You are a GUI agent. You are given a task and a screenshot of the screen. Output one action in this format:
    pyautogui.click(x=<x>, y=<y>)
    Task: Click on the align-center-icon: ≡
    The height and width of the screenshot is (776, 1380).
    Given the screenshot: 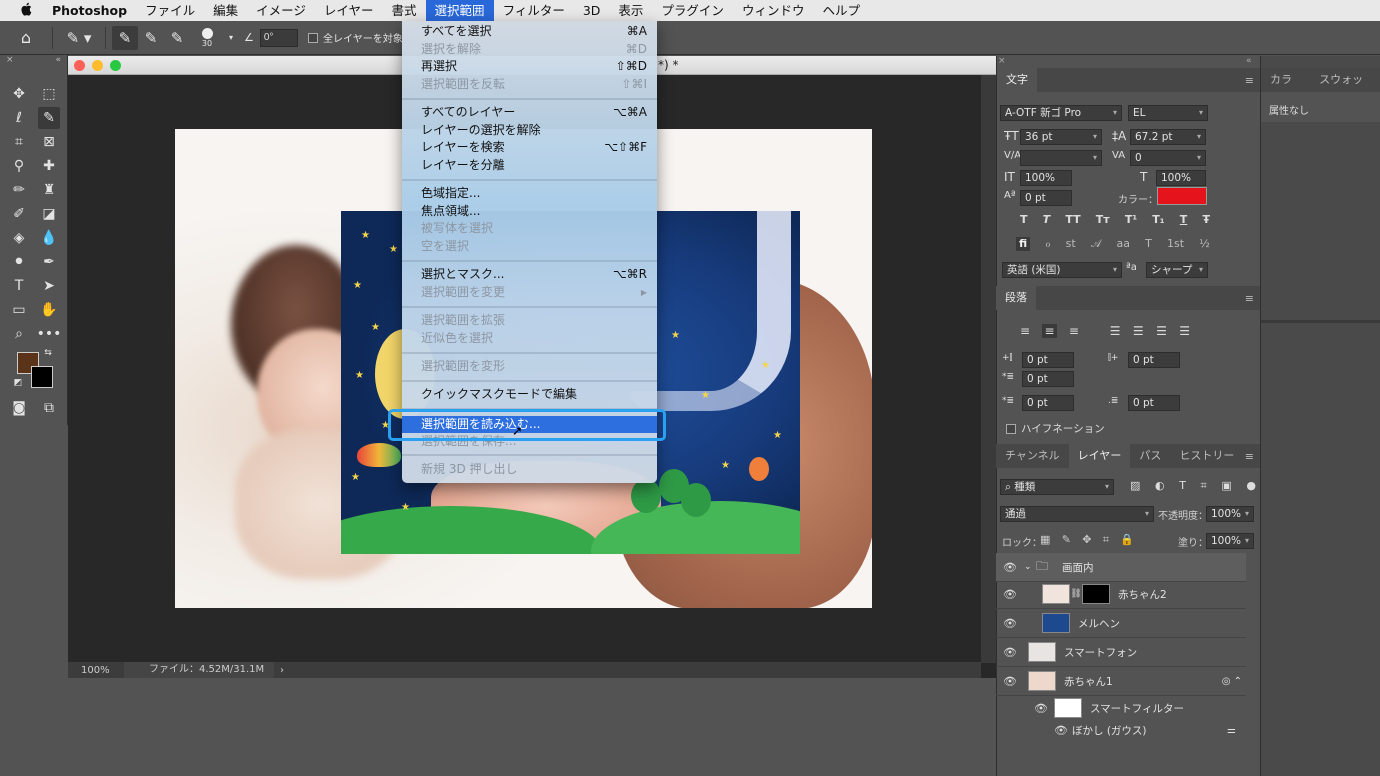 What is the action you would take?
    pyautogui.click(x=1049, y=331)
    